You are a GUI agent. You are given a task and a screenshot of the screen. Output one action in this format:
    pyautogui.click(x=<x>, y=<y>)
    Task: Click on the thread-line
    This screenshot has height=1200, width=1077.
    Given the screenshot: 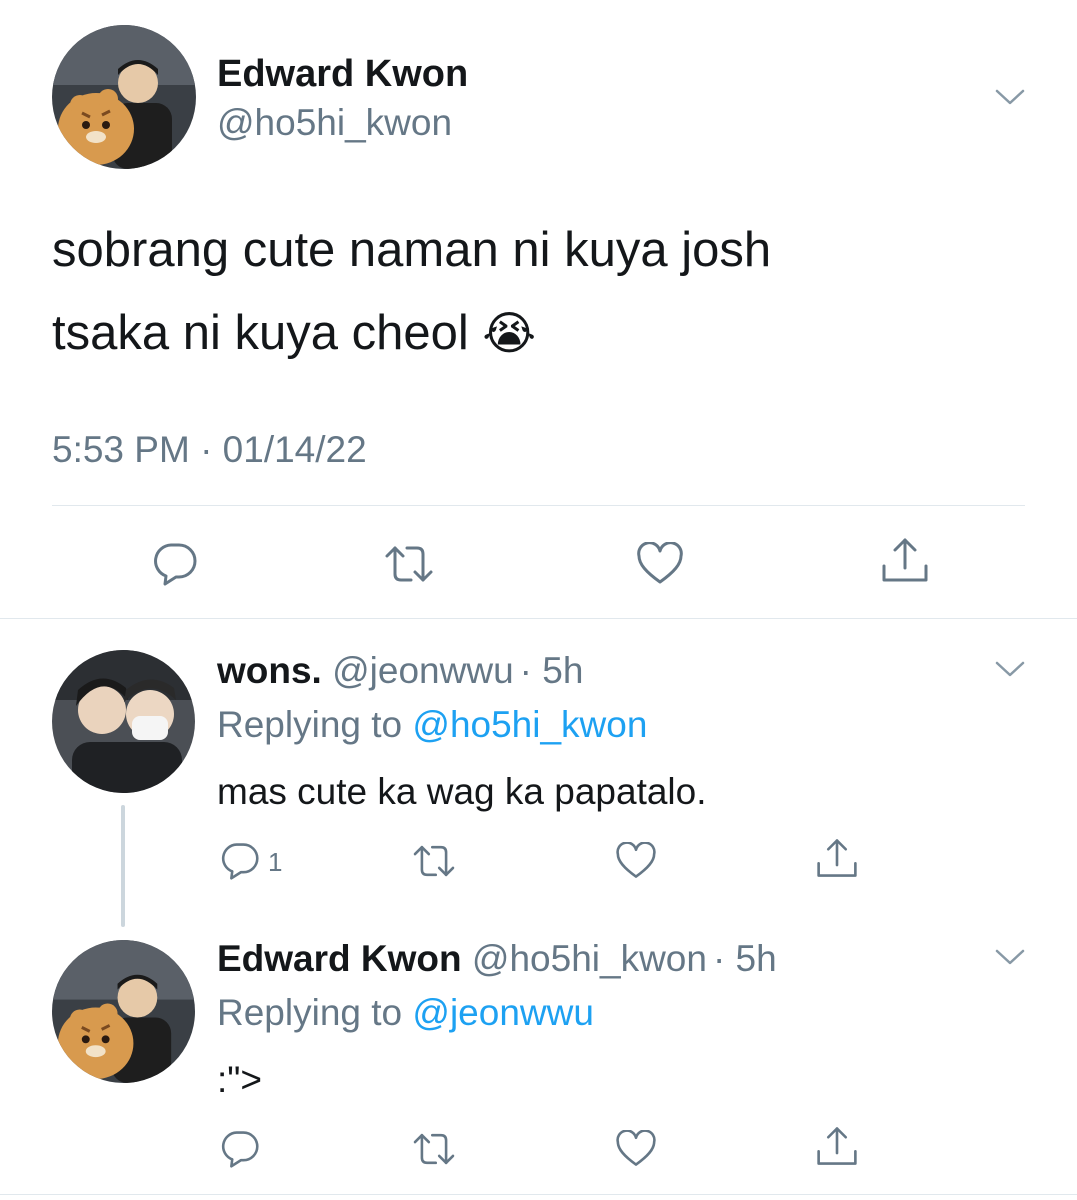 What is the action you would take?
    pyautogui.click(x=123, y=866)
    